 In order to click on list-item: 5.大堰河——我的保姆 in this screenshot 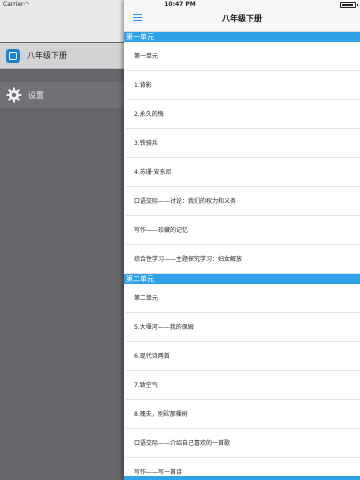, I will do `click(243, 327)`.